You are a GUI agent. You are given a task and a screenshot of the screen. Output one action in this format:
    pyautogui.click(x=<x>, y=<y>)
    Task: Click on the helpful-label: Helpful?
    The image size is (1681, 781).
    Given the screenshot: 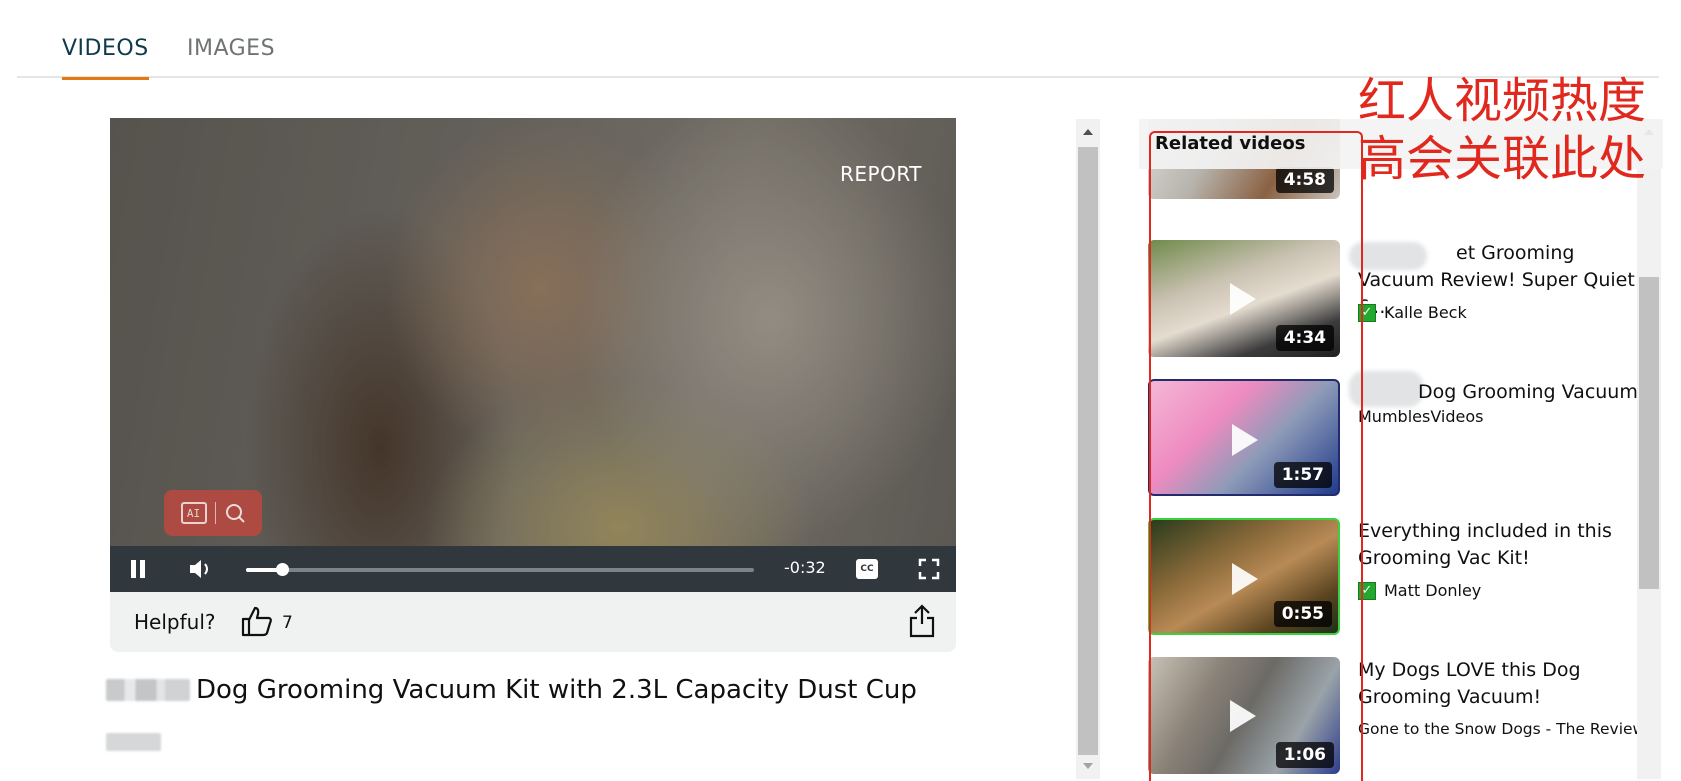 What is the action you would take?
    pyautogui.click(x=175, y=622)
    